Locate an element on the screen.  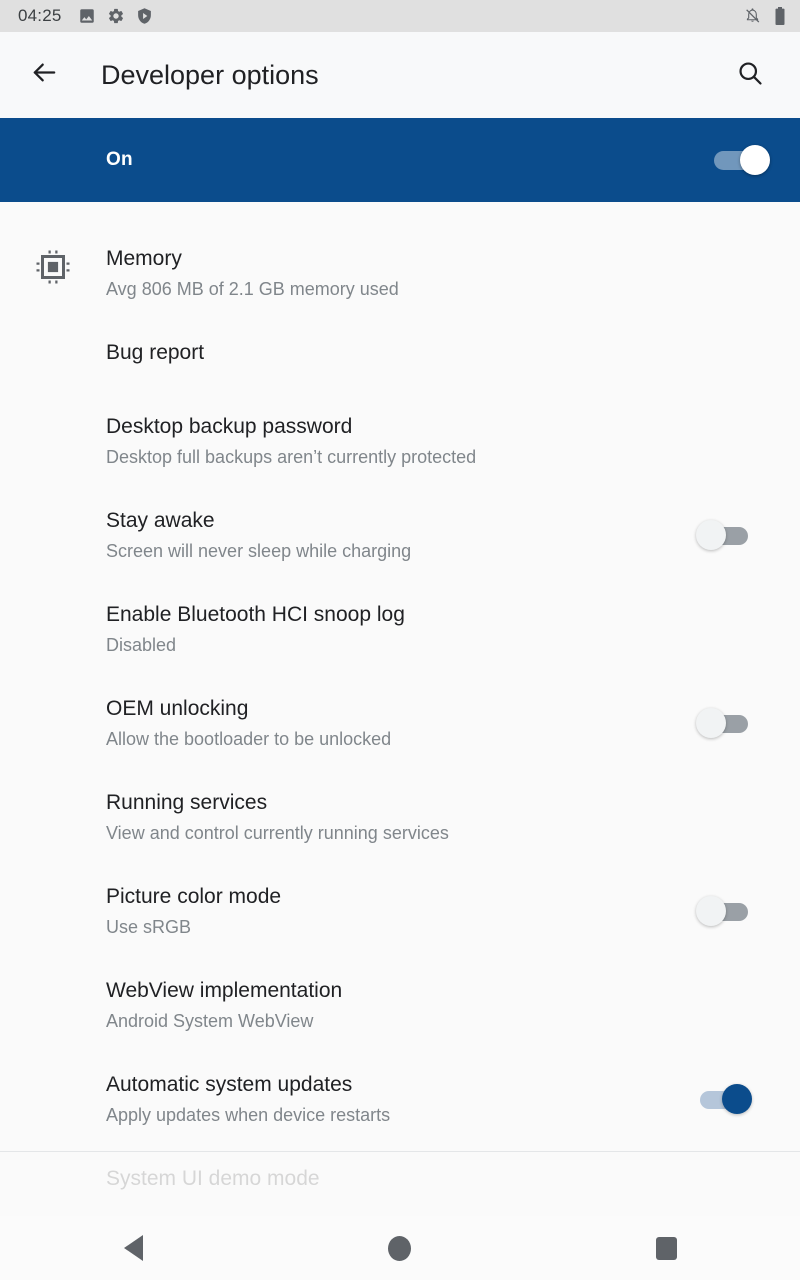
battery-icon is located at coordinates (780, 16).